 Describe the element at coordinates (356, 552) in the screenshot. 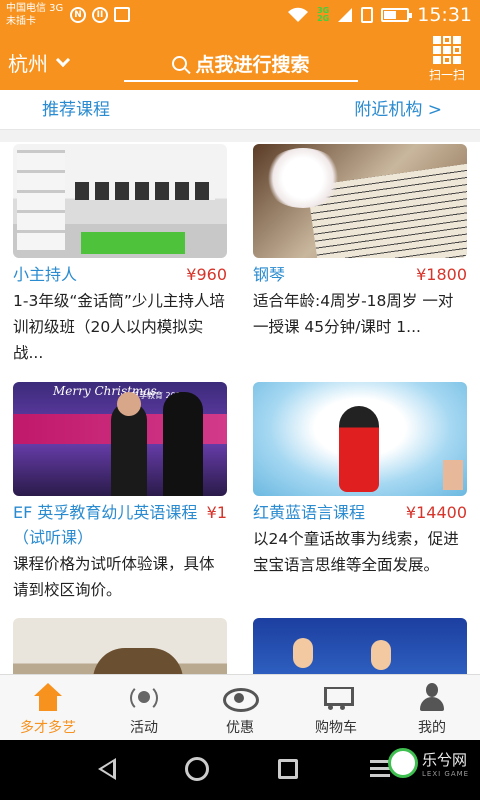

I see `course-description: 以24个童话故事为线索，促进宝宝语言思维等全面发展。` at that location.